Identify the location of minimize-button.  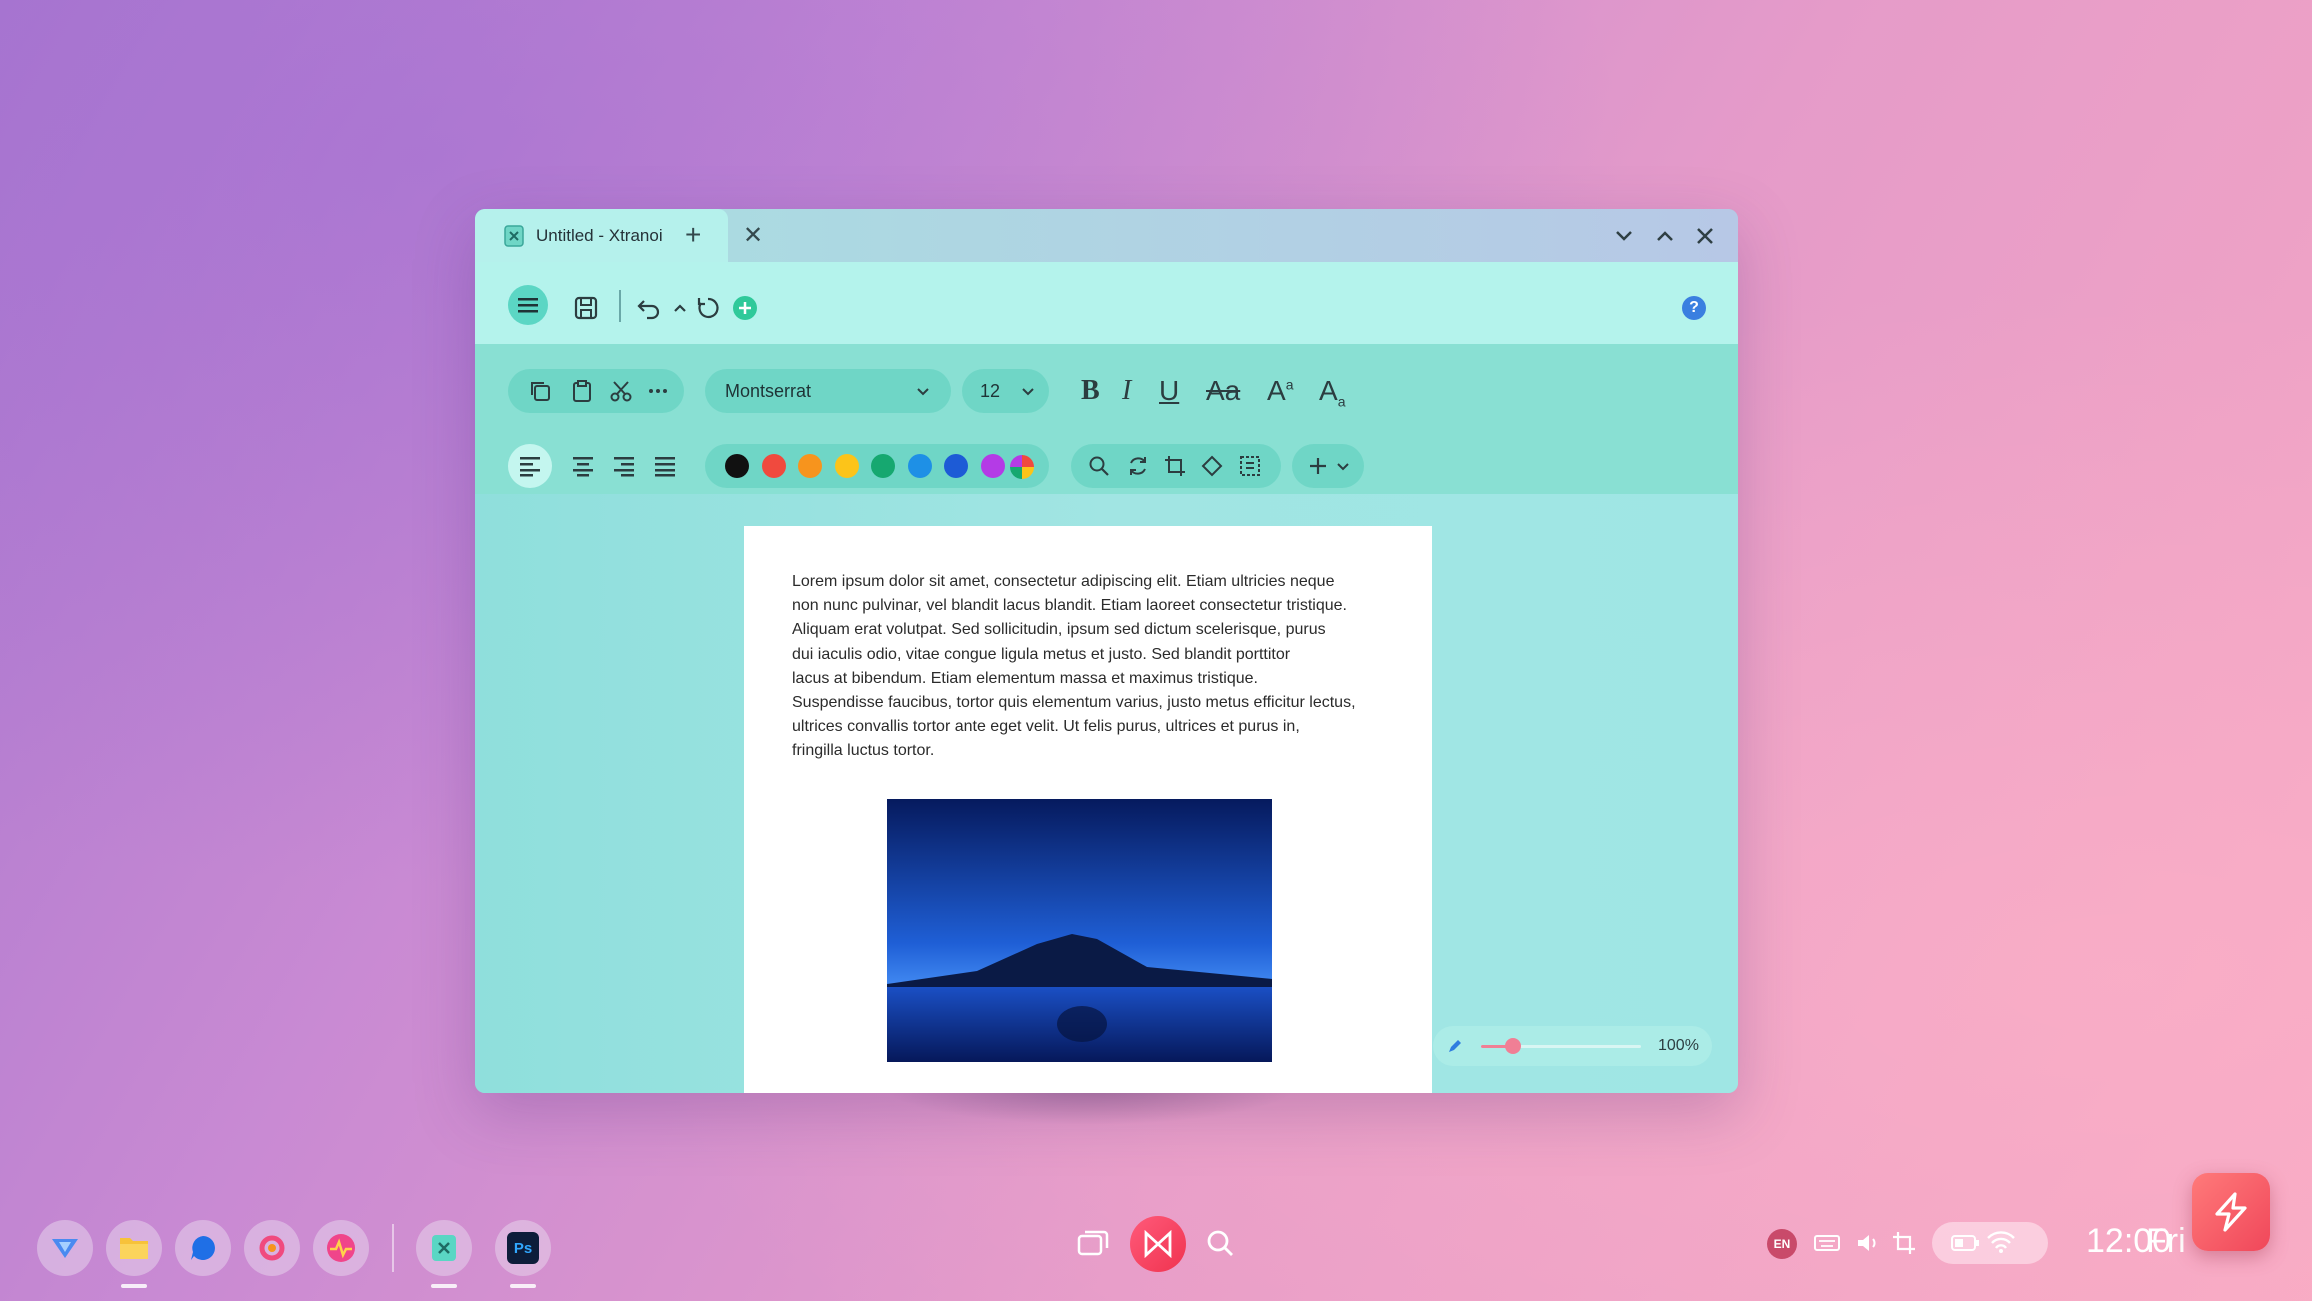
(1624, 236).